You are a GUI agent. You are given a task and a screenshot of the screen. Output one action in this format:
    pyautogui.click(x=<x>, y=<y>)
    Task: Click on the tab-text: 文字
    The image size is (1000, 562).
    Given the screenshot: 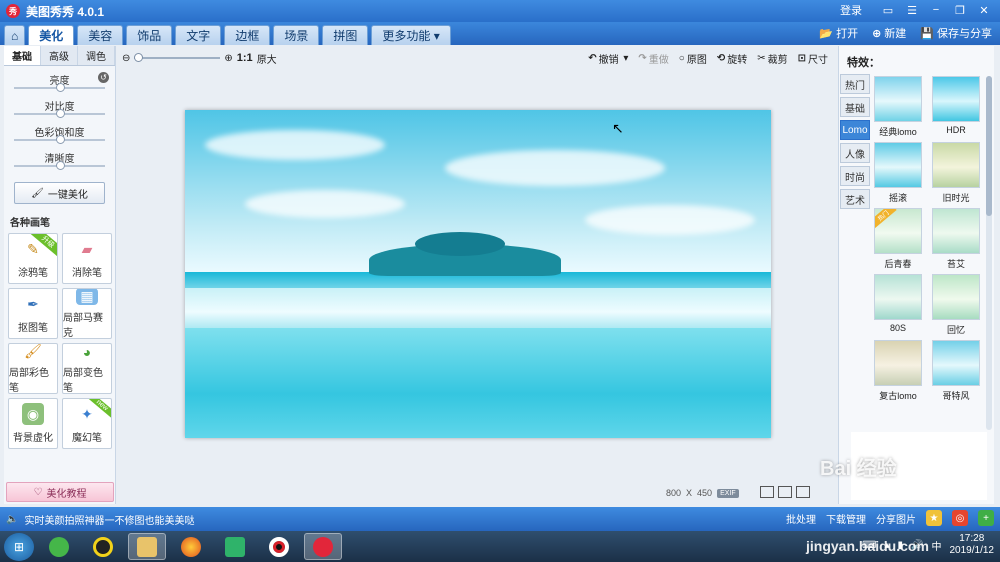 What is the action you would take?
    pyautogui.click(x=198, y=35)
    